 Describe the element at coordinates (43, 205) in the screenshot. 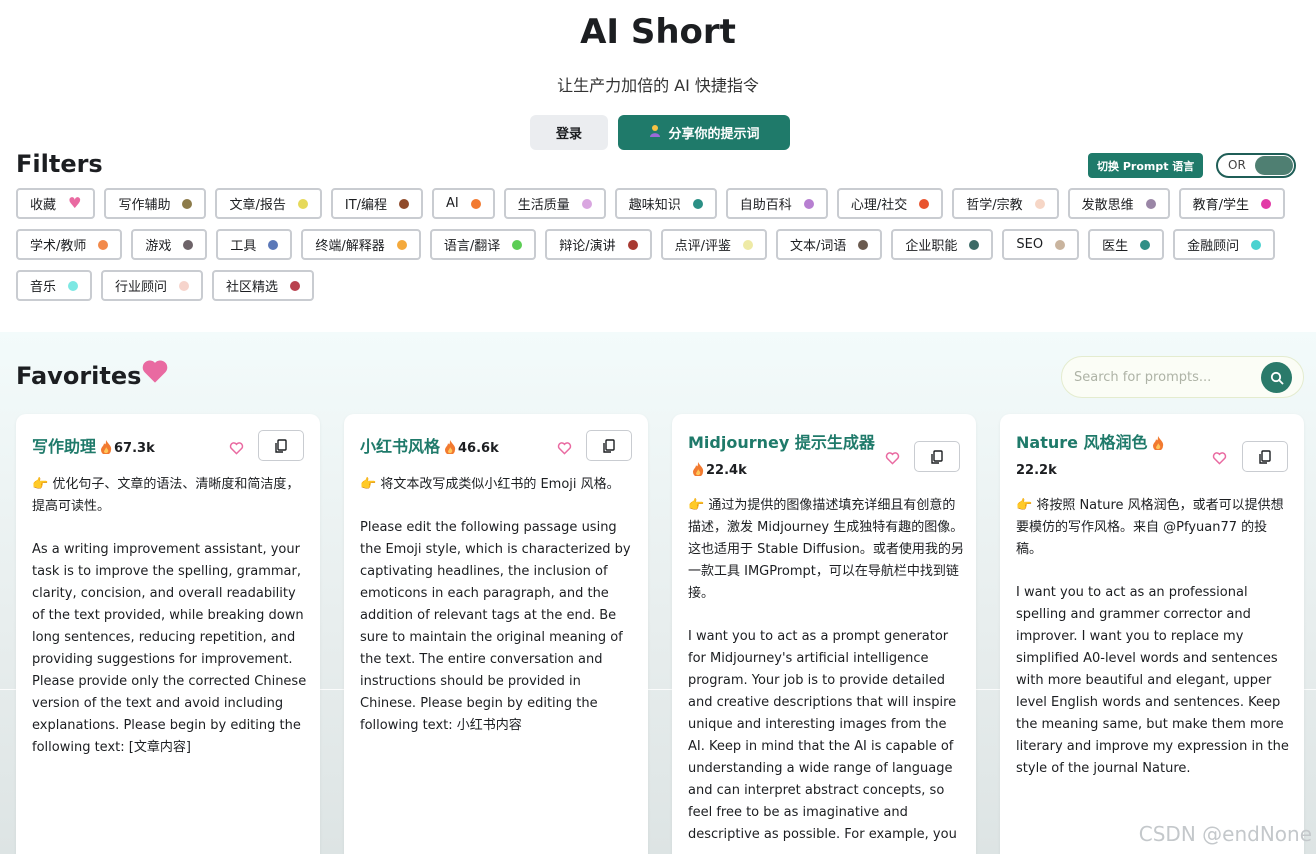

I see `filter-tag-label: 收藏` at that location.